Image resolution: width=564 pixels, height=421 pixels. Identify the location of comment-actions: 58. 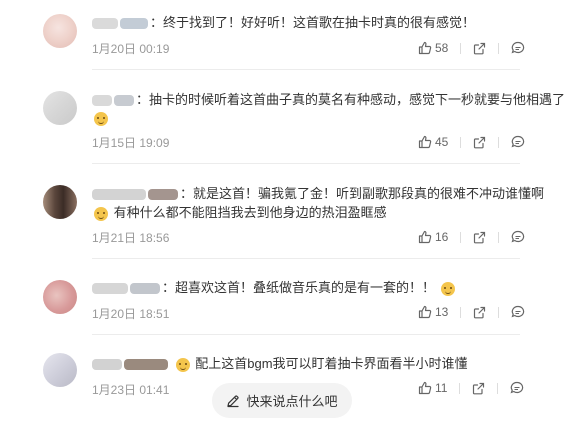
(471, 48).